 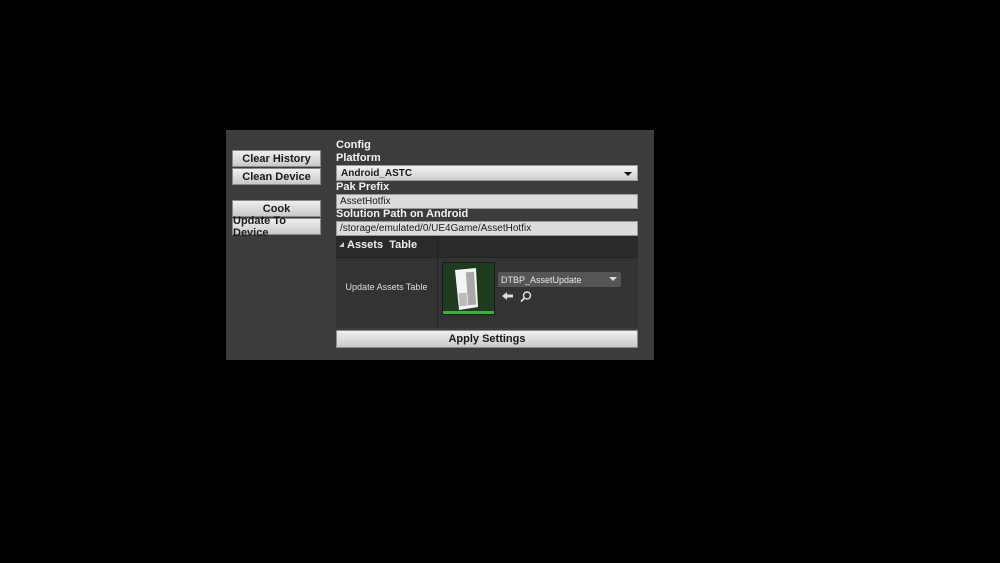 I want to click on clear-history-button: Clear History, so click(x=276, y=158).